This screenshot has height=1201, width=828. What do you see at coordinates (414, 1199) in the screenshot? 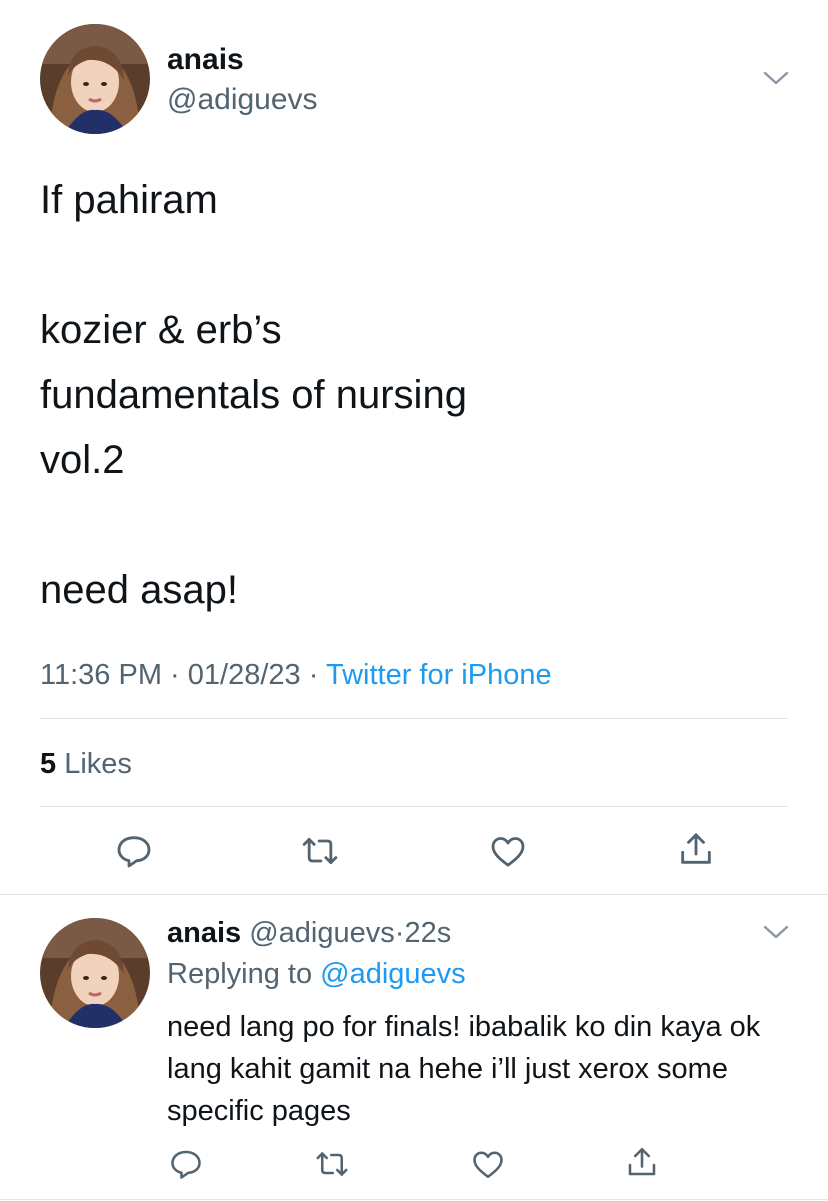
I see `bottom-divider` at bounding box center [414, 1199].